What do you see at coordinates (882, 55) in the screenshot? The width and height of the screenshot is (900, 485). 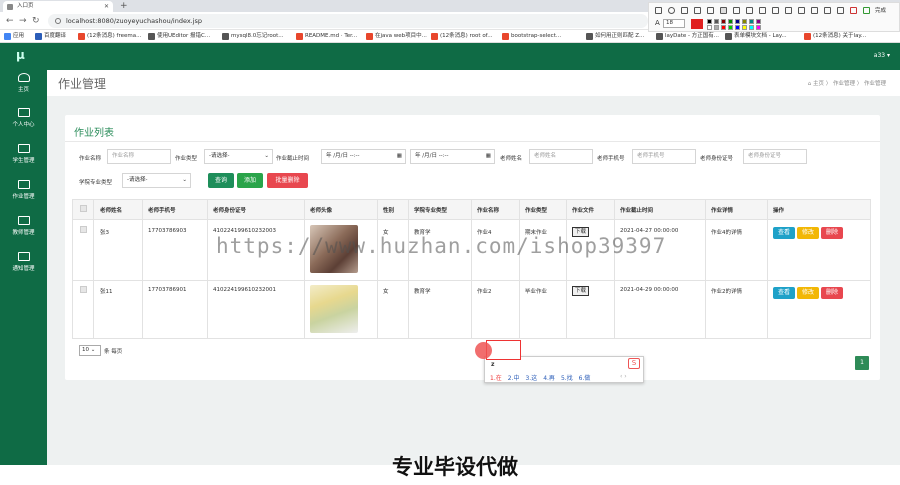 I see `user-menu: a33 ▾` at bounding box center [882, 55].